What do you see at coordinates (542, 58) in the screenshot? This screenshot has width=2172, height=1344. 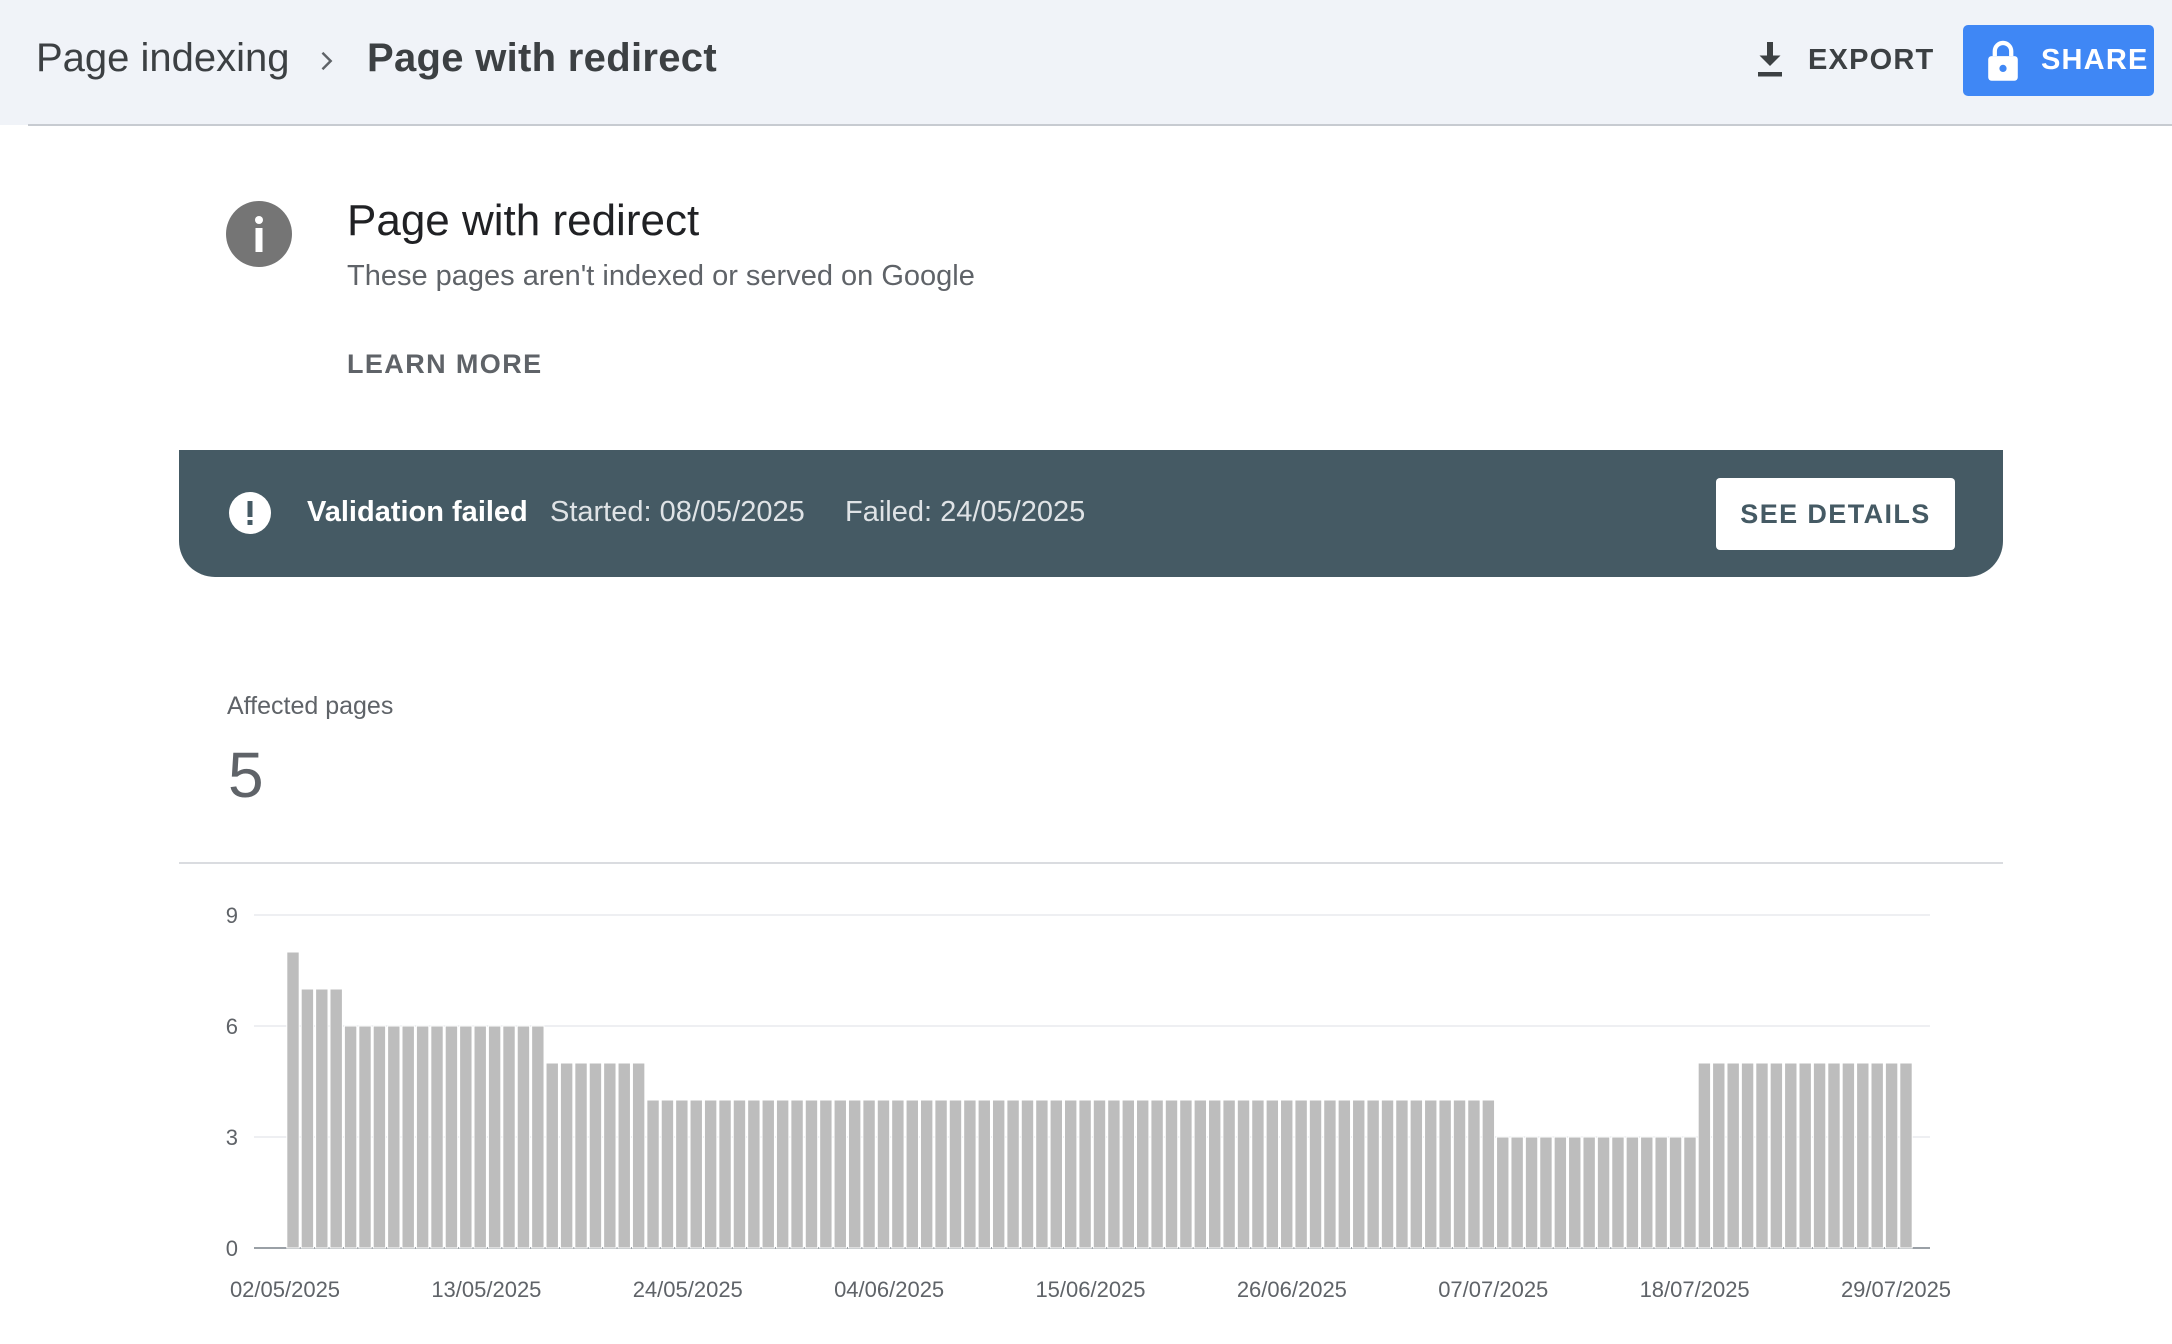 I see `breadcrumb-current: Page with redirect` at bounding box center [542, 58].